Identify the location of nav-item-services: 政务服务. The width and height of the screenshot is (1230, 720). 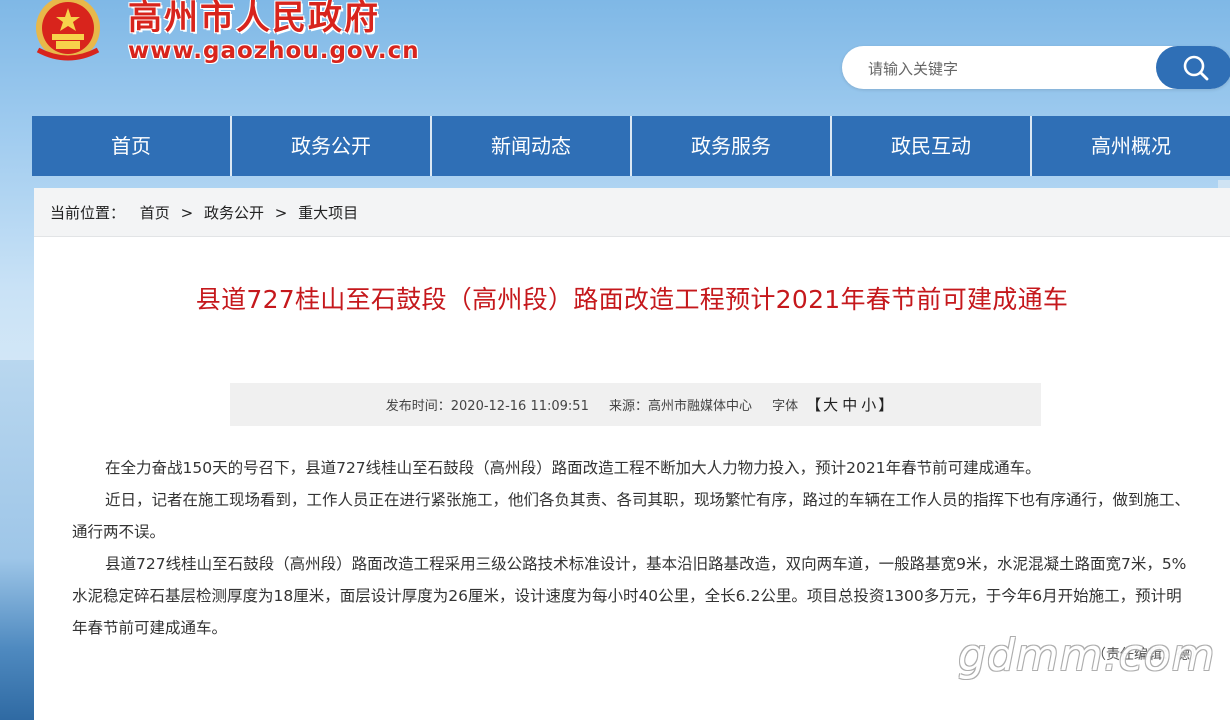
(732, 146).